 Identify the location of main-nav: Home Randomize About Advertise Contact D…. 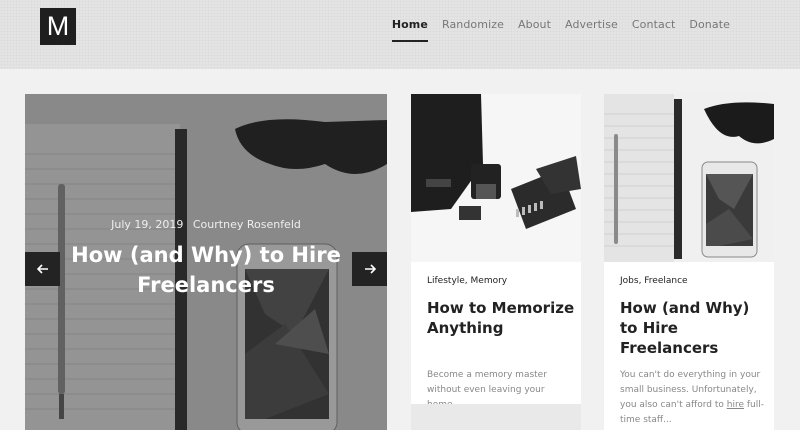
(554, 30).